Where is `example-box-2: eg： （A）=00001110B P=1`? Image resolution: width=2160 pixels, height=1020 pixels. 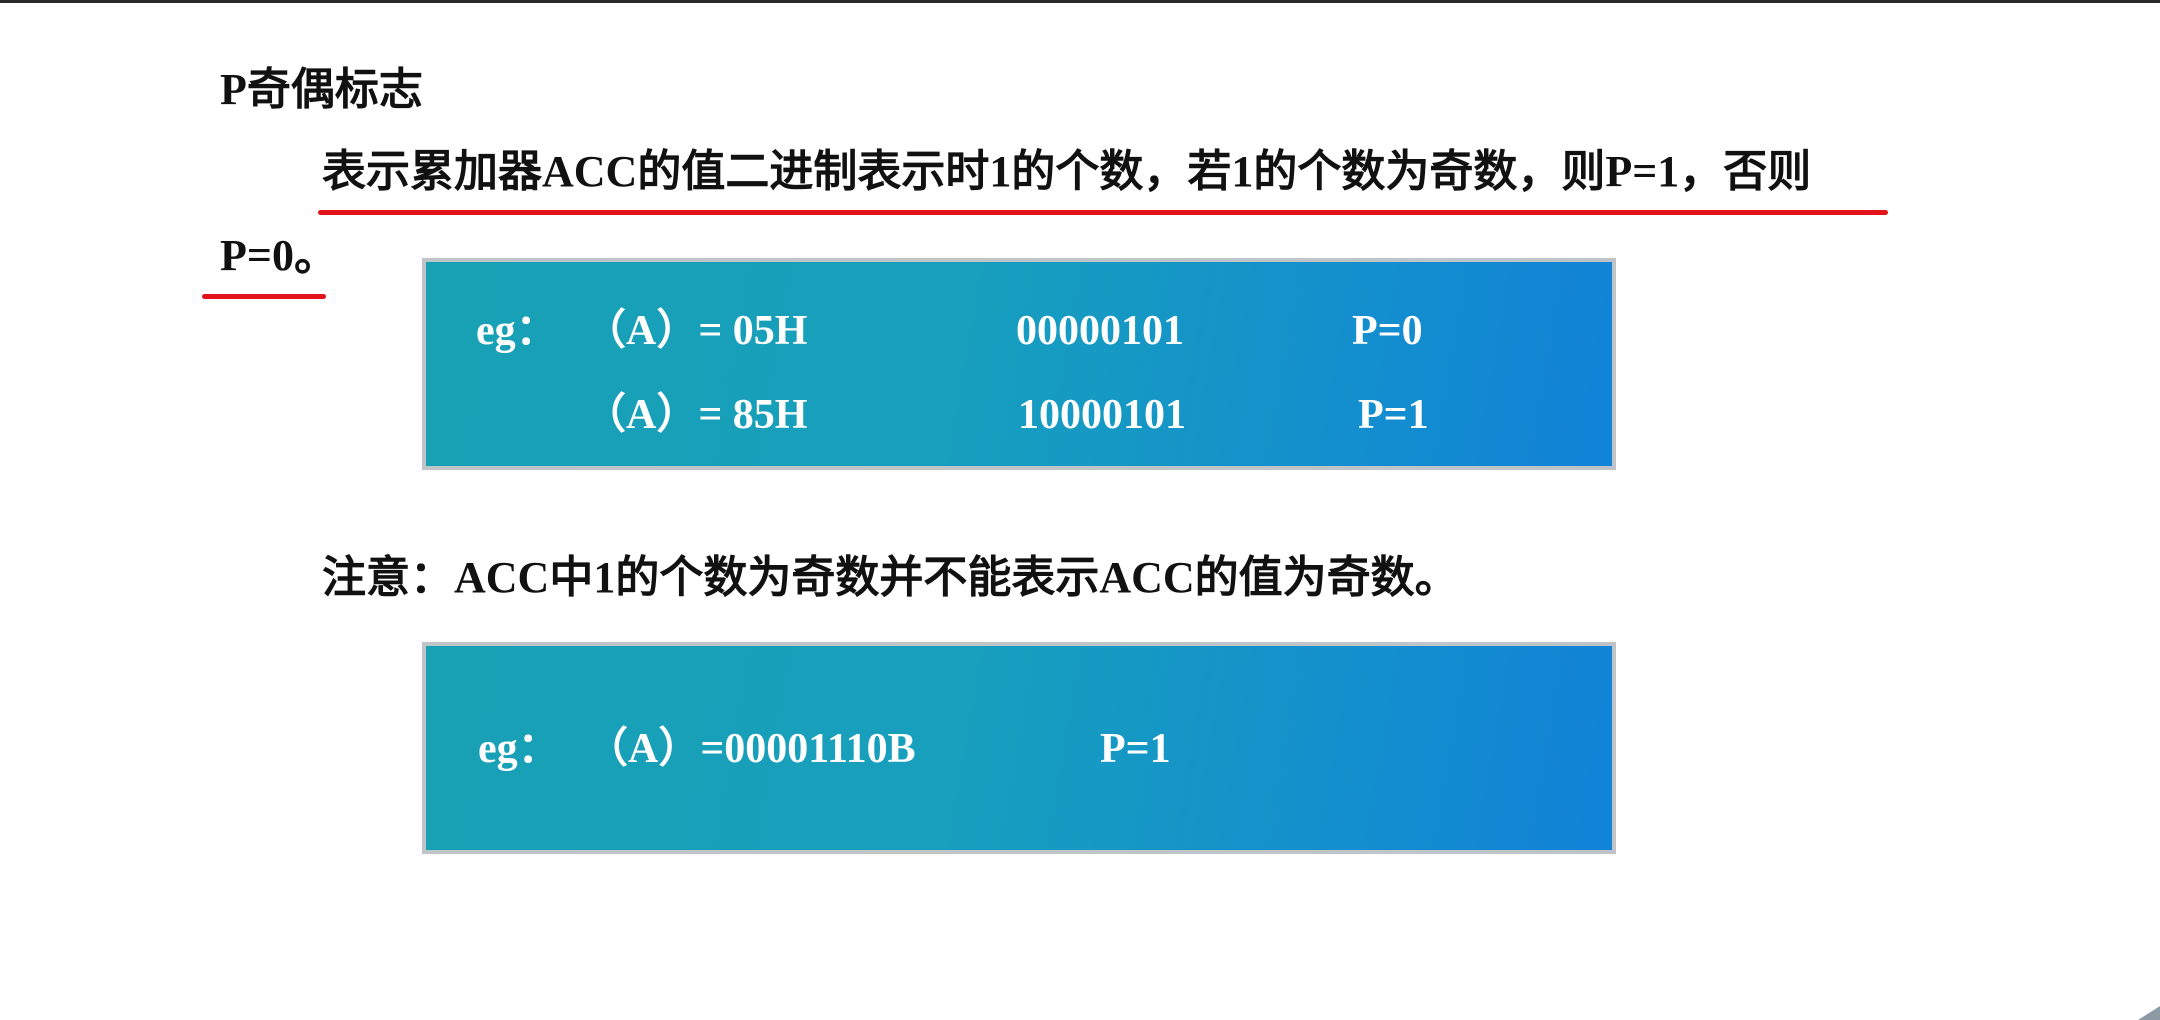
example-box-2: eg： （A）=00001110B P=1 is located at coordinates (1019, 748).